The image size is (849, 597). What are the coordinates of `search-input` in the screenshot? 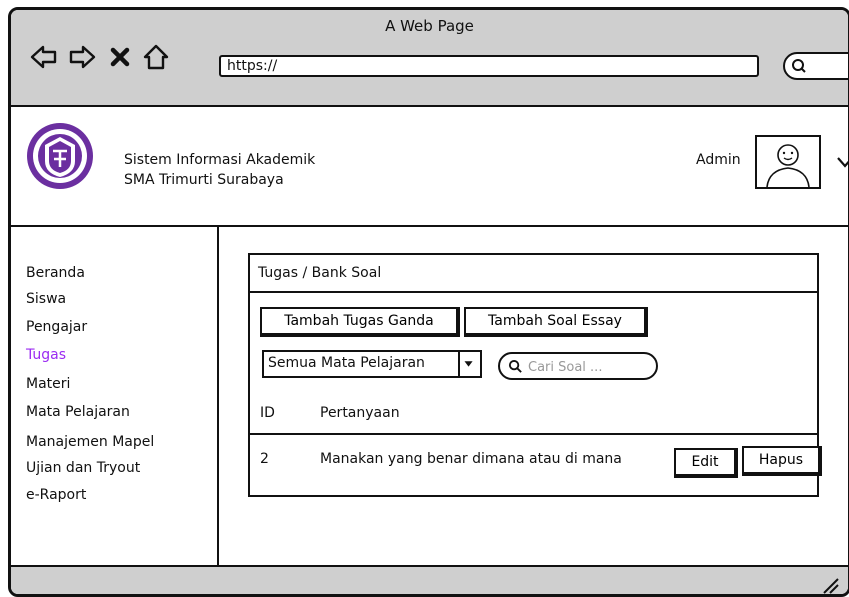 It's located at (590, 367).